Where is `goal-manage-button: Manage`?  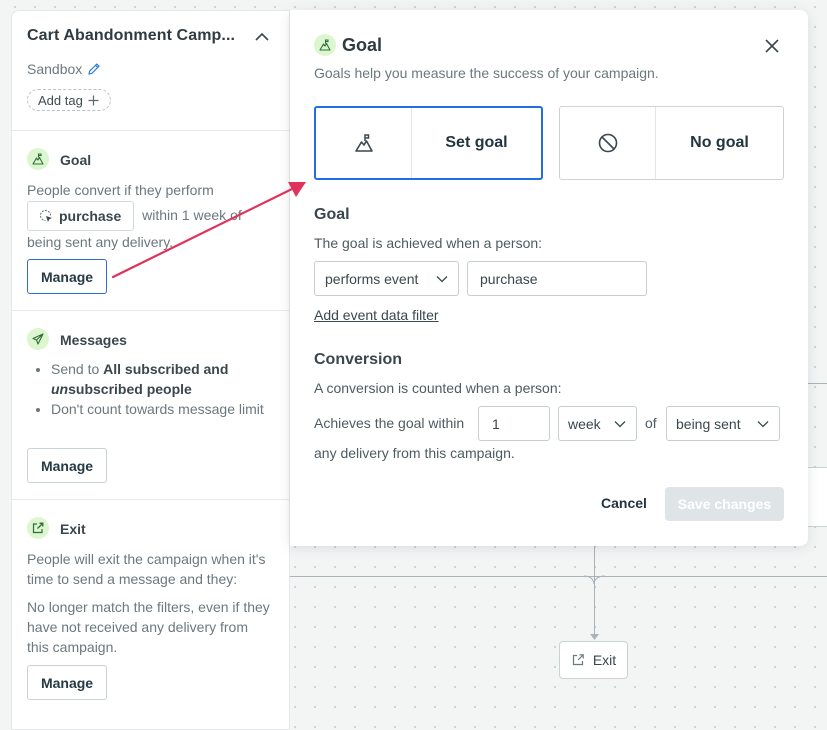
goal-manage-button: Manage is located at coordinates (67, 276).